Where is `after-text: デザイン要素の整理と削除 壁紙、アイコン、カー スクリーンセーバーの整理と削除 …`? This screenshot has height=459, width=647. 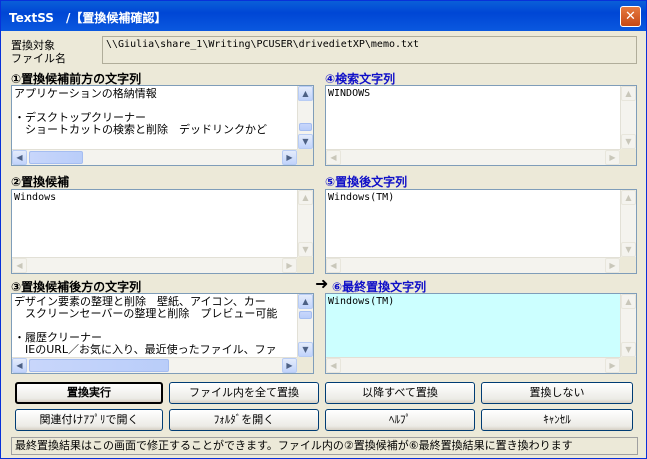 after-text: デザイン要素の整理と削除 壁紙、アイコン、カー スクリーンセーバーの整理と削除 … is located at coordinates (146, 325).